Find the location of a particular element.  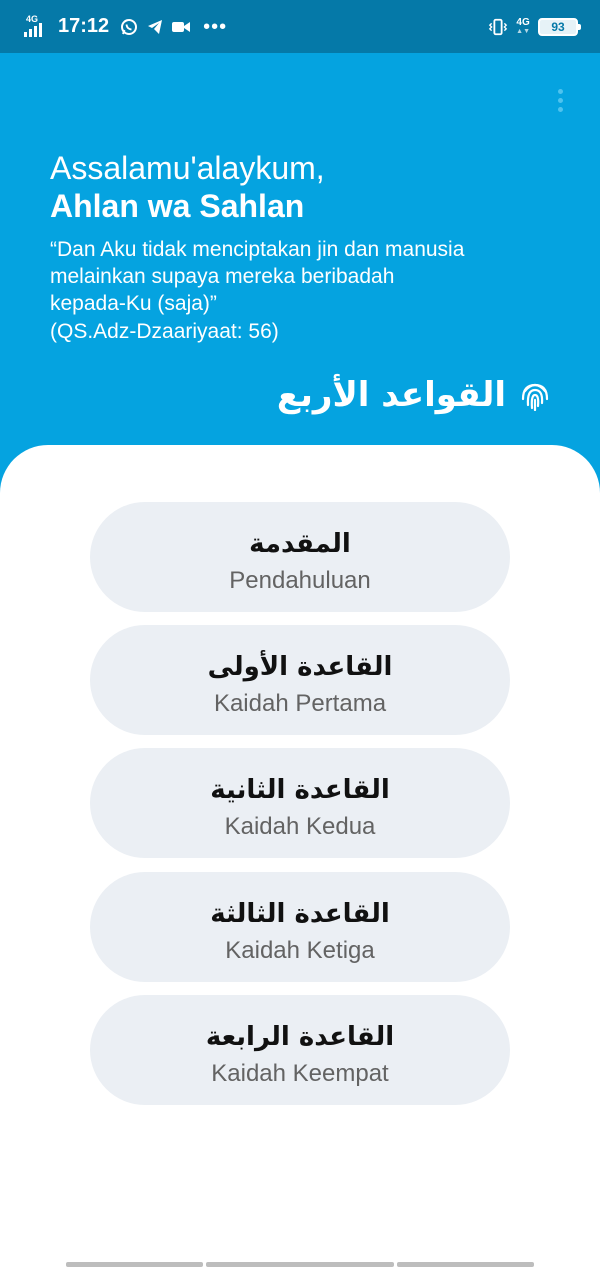

menu-card-arabic: القاعدة الثانية is located at coordinates (300, 790).